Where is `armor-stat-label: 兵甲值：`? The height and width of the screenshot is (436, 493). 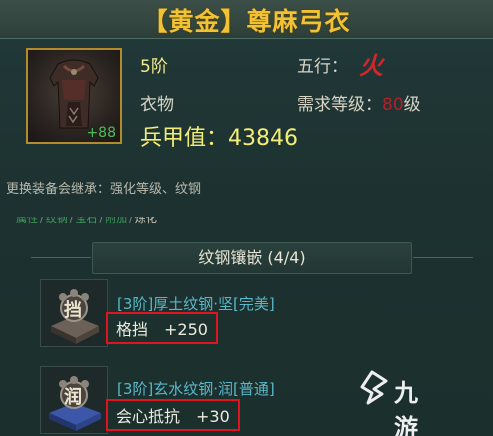
armor-stat-label: 兵甲值： is located at coordinates (184, 138).